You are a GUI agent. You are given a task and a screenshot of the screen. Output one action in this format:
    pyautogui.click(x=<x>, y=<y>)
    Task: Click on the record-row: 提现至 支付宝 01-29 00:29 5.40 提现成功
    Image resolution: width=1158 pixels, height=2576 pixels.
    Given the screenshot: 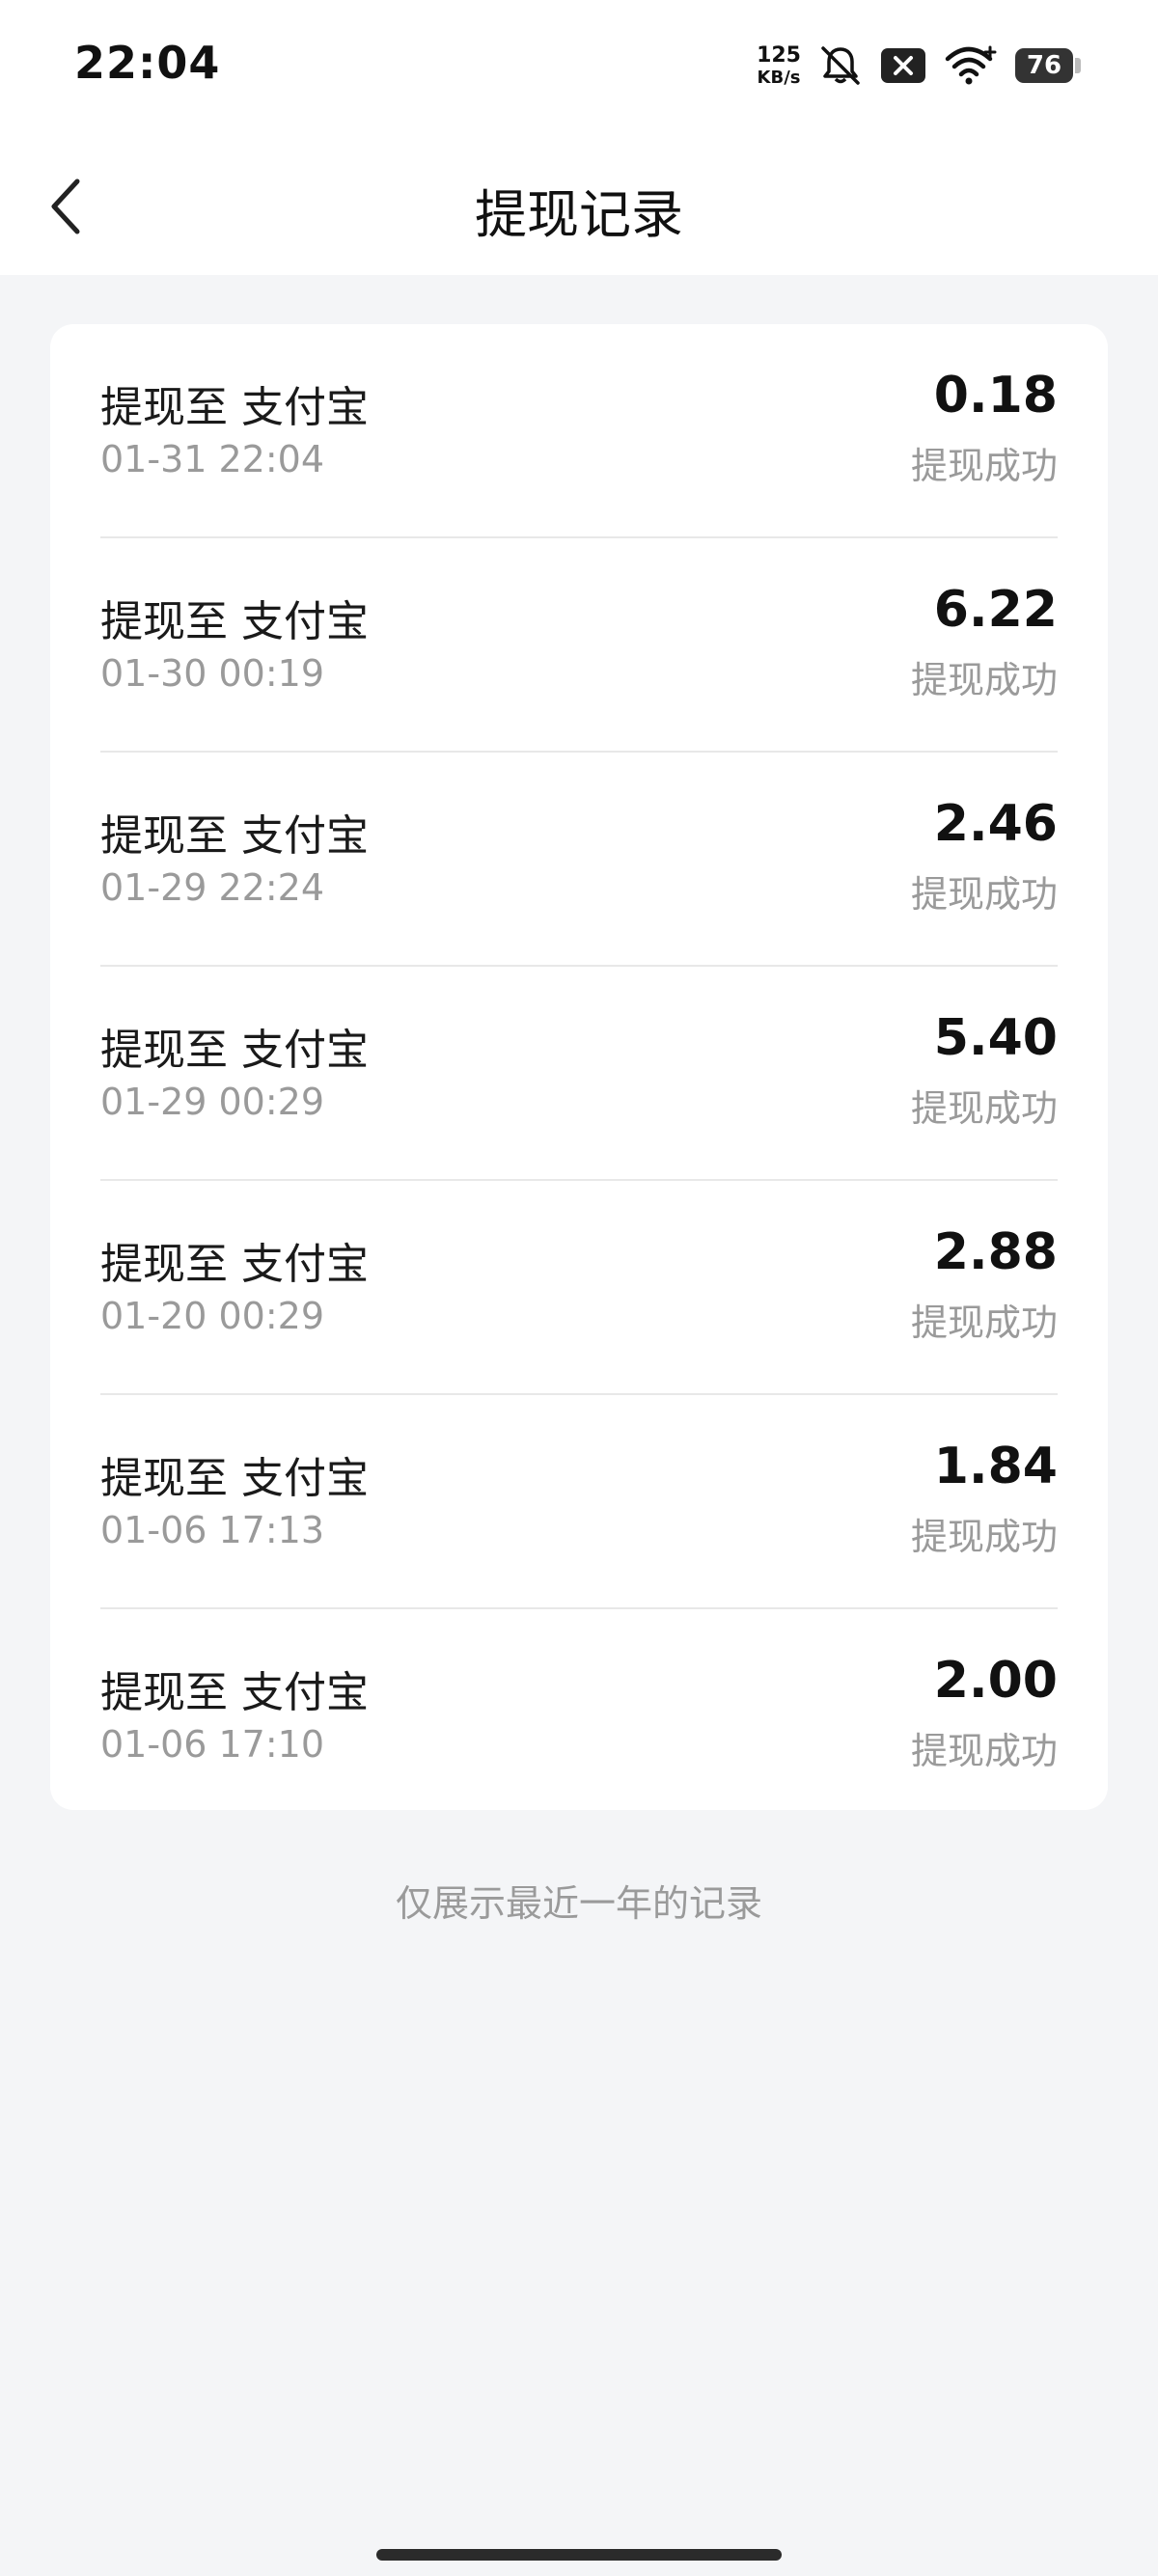 What is the action you would take?
    pyautogui.click(x=579, y=1074)
    